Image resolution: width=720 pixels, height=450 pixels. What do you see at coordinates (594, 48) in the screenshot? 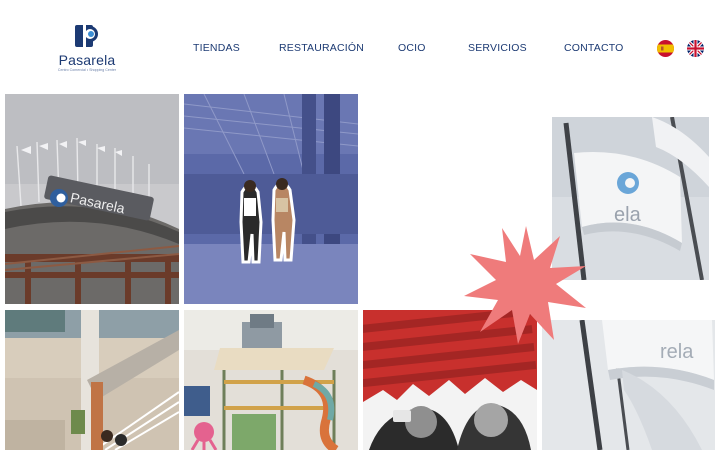
I see `nav-item-contacto: CONTACTO` at bounding box center [594, 48].